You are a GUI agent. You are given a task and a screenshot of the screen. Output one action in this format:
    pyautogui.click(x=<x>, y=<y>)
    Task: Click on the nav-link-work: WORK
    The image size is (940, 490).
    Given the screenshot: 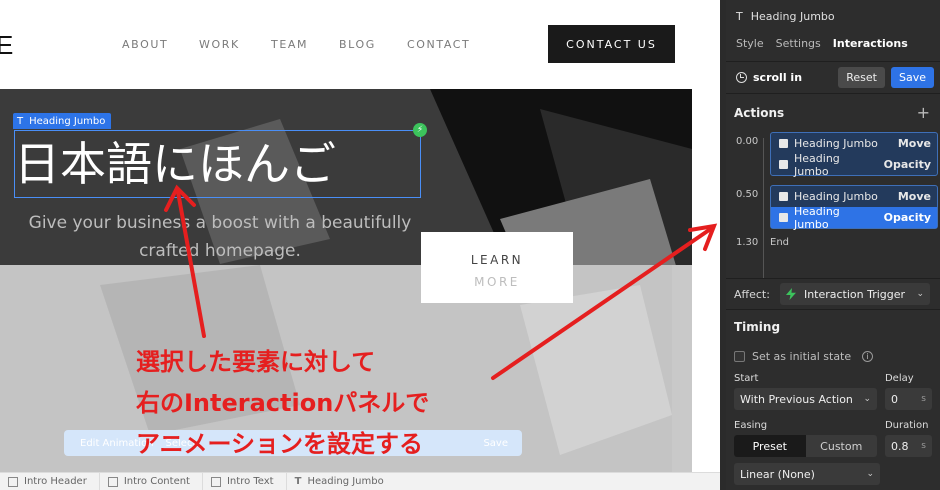 What is the action you would take?
    pyautogui.click(x=219, y=44)
    